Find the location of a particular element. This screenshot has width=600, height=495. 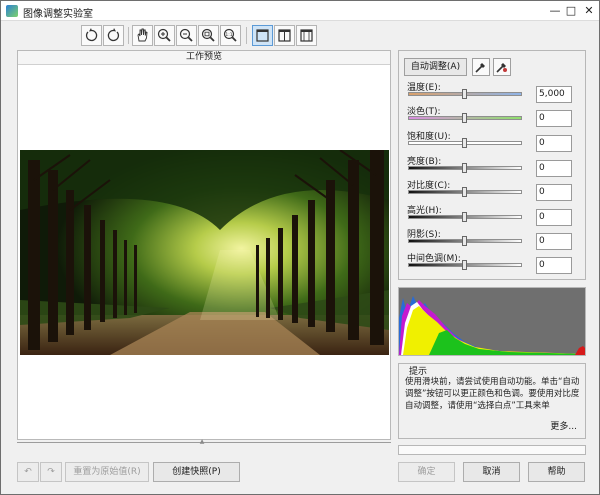

brightness-slider is located at coordinates (465, 168).